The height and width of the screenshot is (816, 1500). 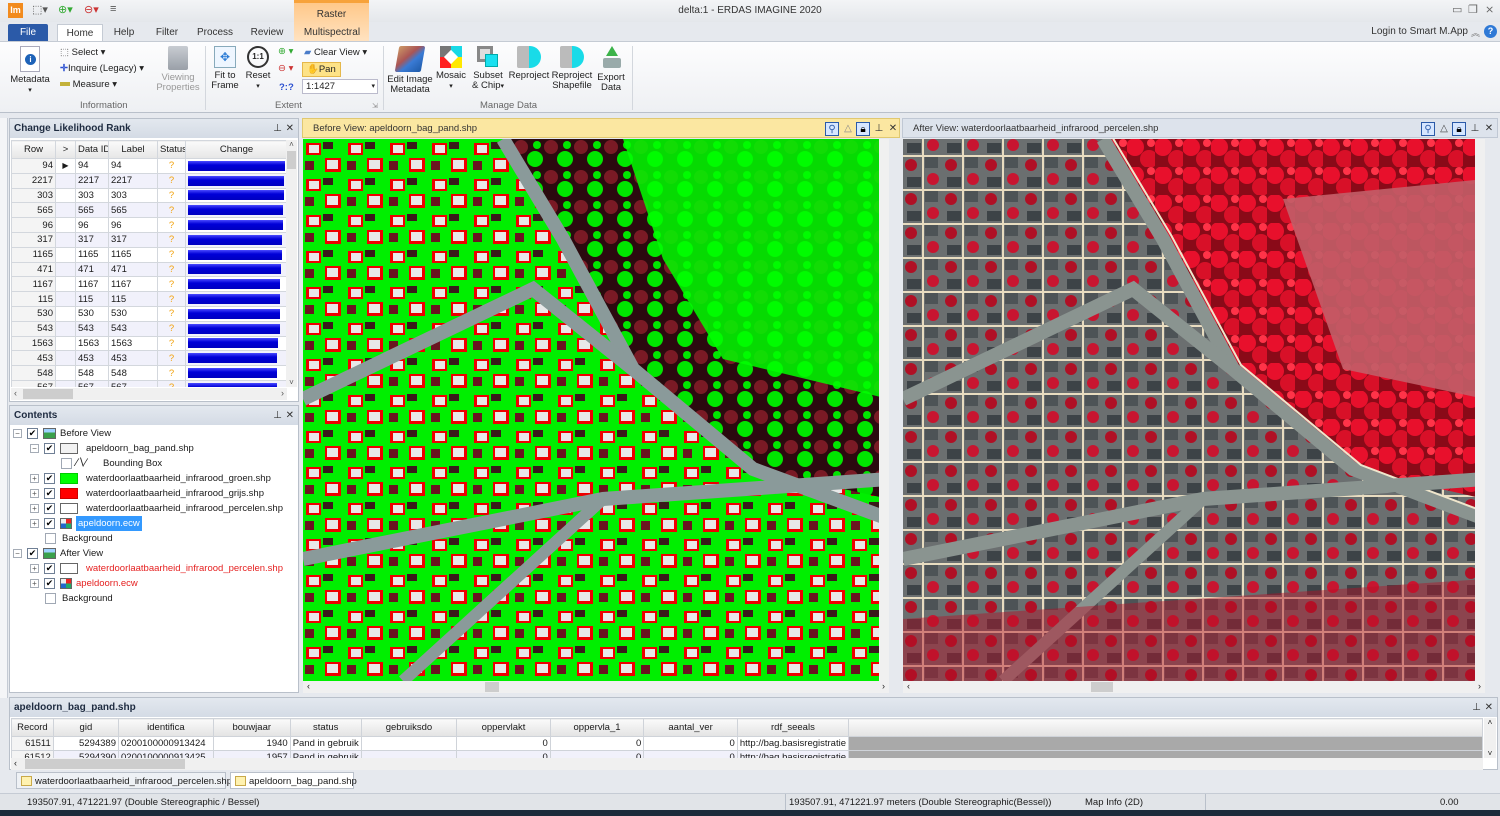 I want to click on attribute-column-header: status, so click(x=325, y=727).